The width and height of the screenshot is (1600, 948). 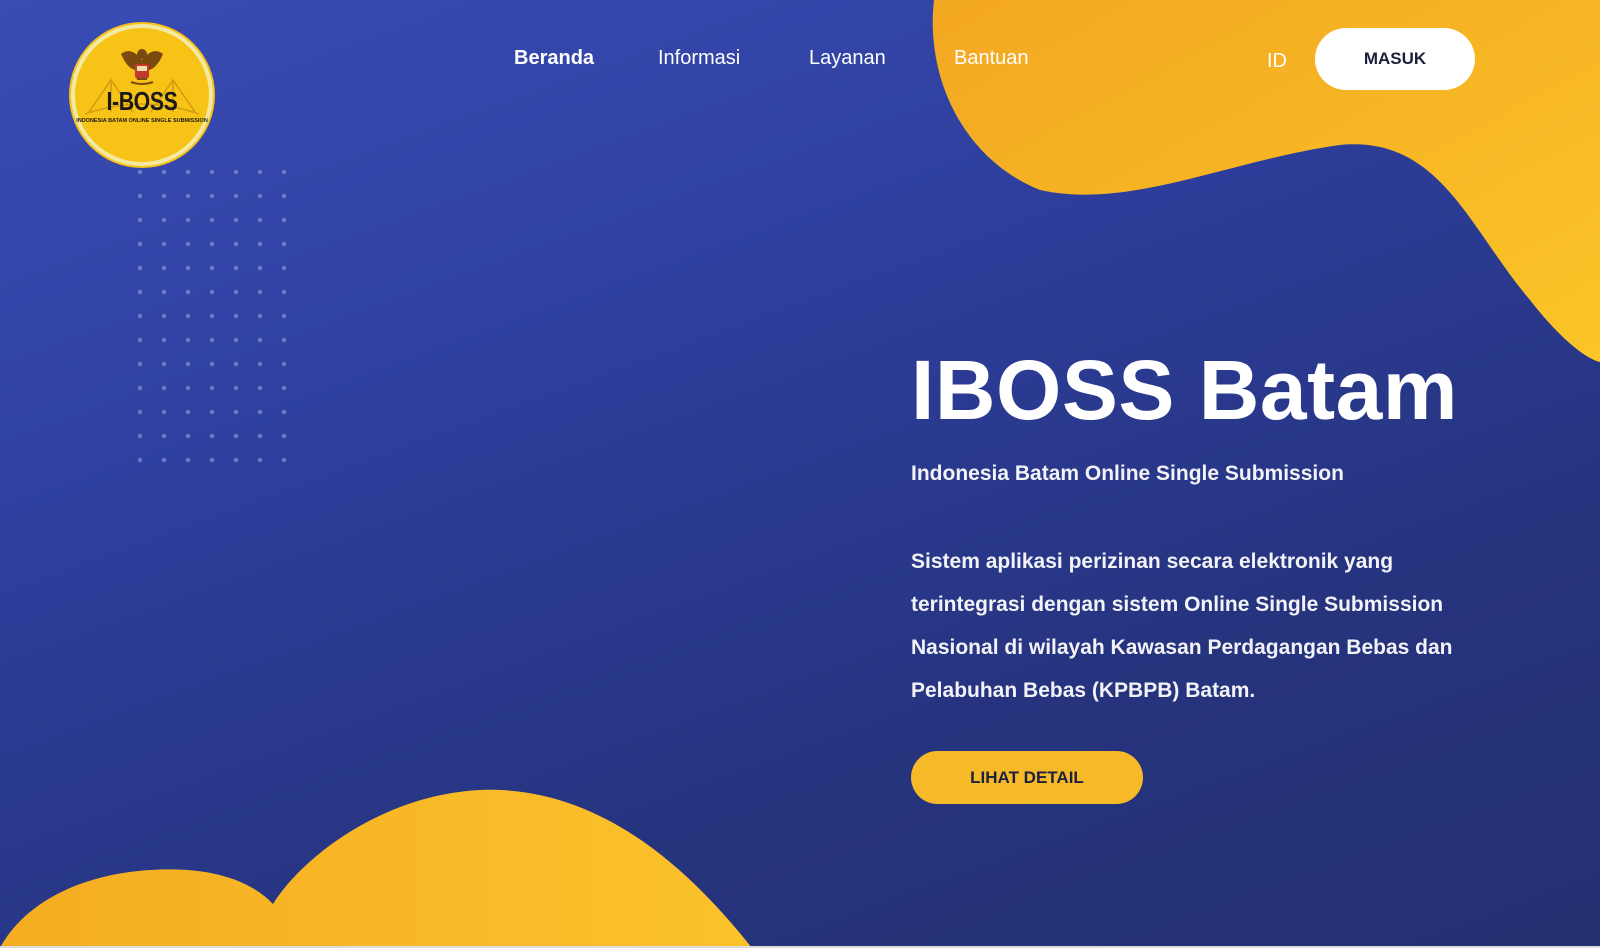 I want to click on bottom-left-wave, so click(x=376, y=868).